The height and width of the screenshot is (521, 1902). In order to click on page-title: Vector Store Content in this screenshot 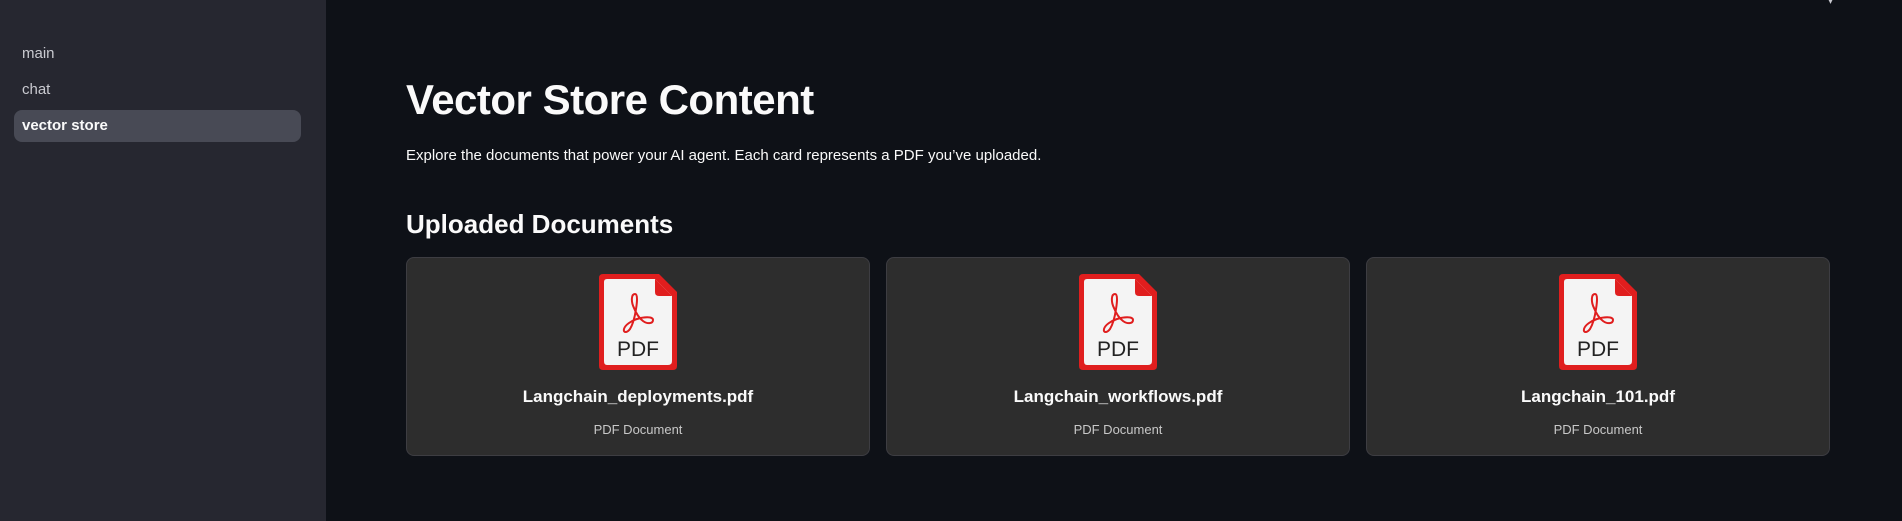, I will do `click(610, 99)`.